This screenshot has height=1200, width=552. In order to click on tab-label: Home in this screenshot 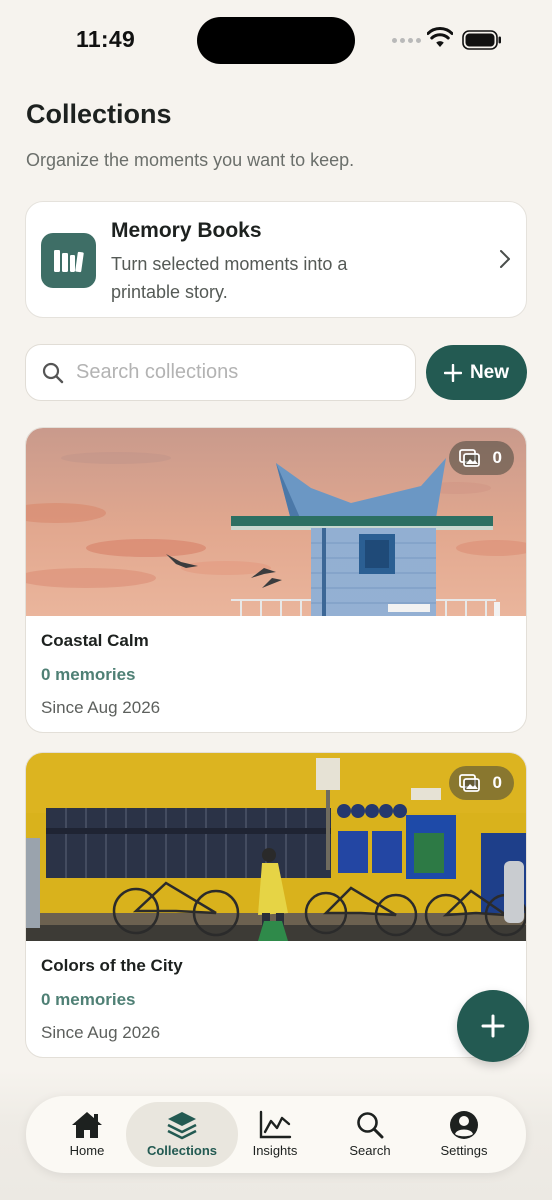, I will do `click(87, 1150)`.